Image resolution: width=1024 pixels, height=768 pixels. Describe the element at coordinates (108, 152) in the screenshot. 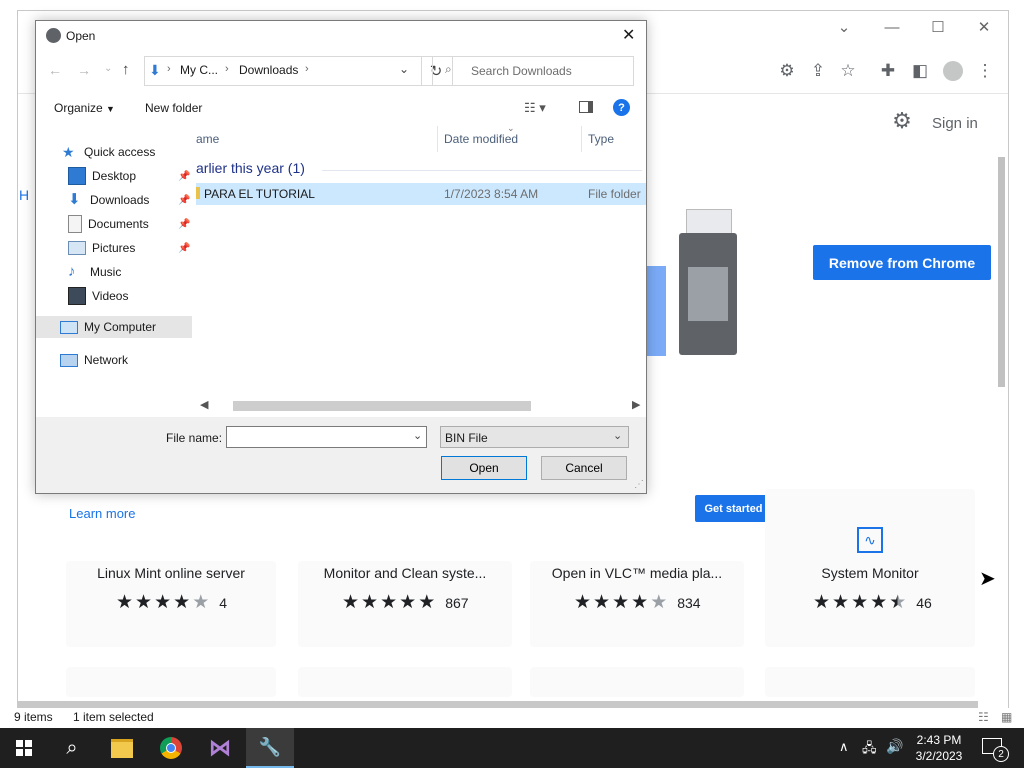

I see `nav-quick-access: ★ Quick access` at that location.